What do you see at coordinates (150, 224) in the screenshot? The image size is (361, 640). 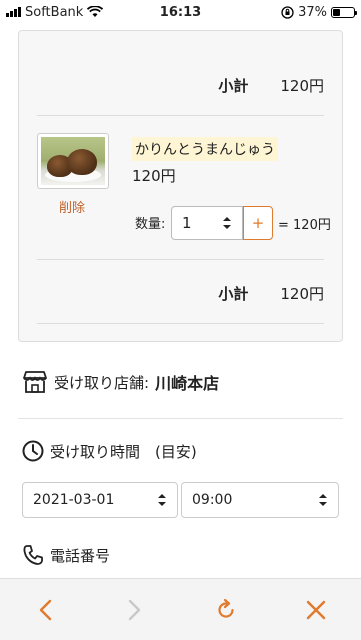 I see `quantity-label: 数量:` at bounding box center [150, 224].